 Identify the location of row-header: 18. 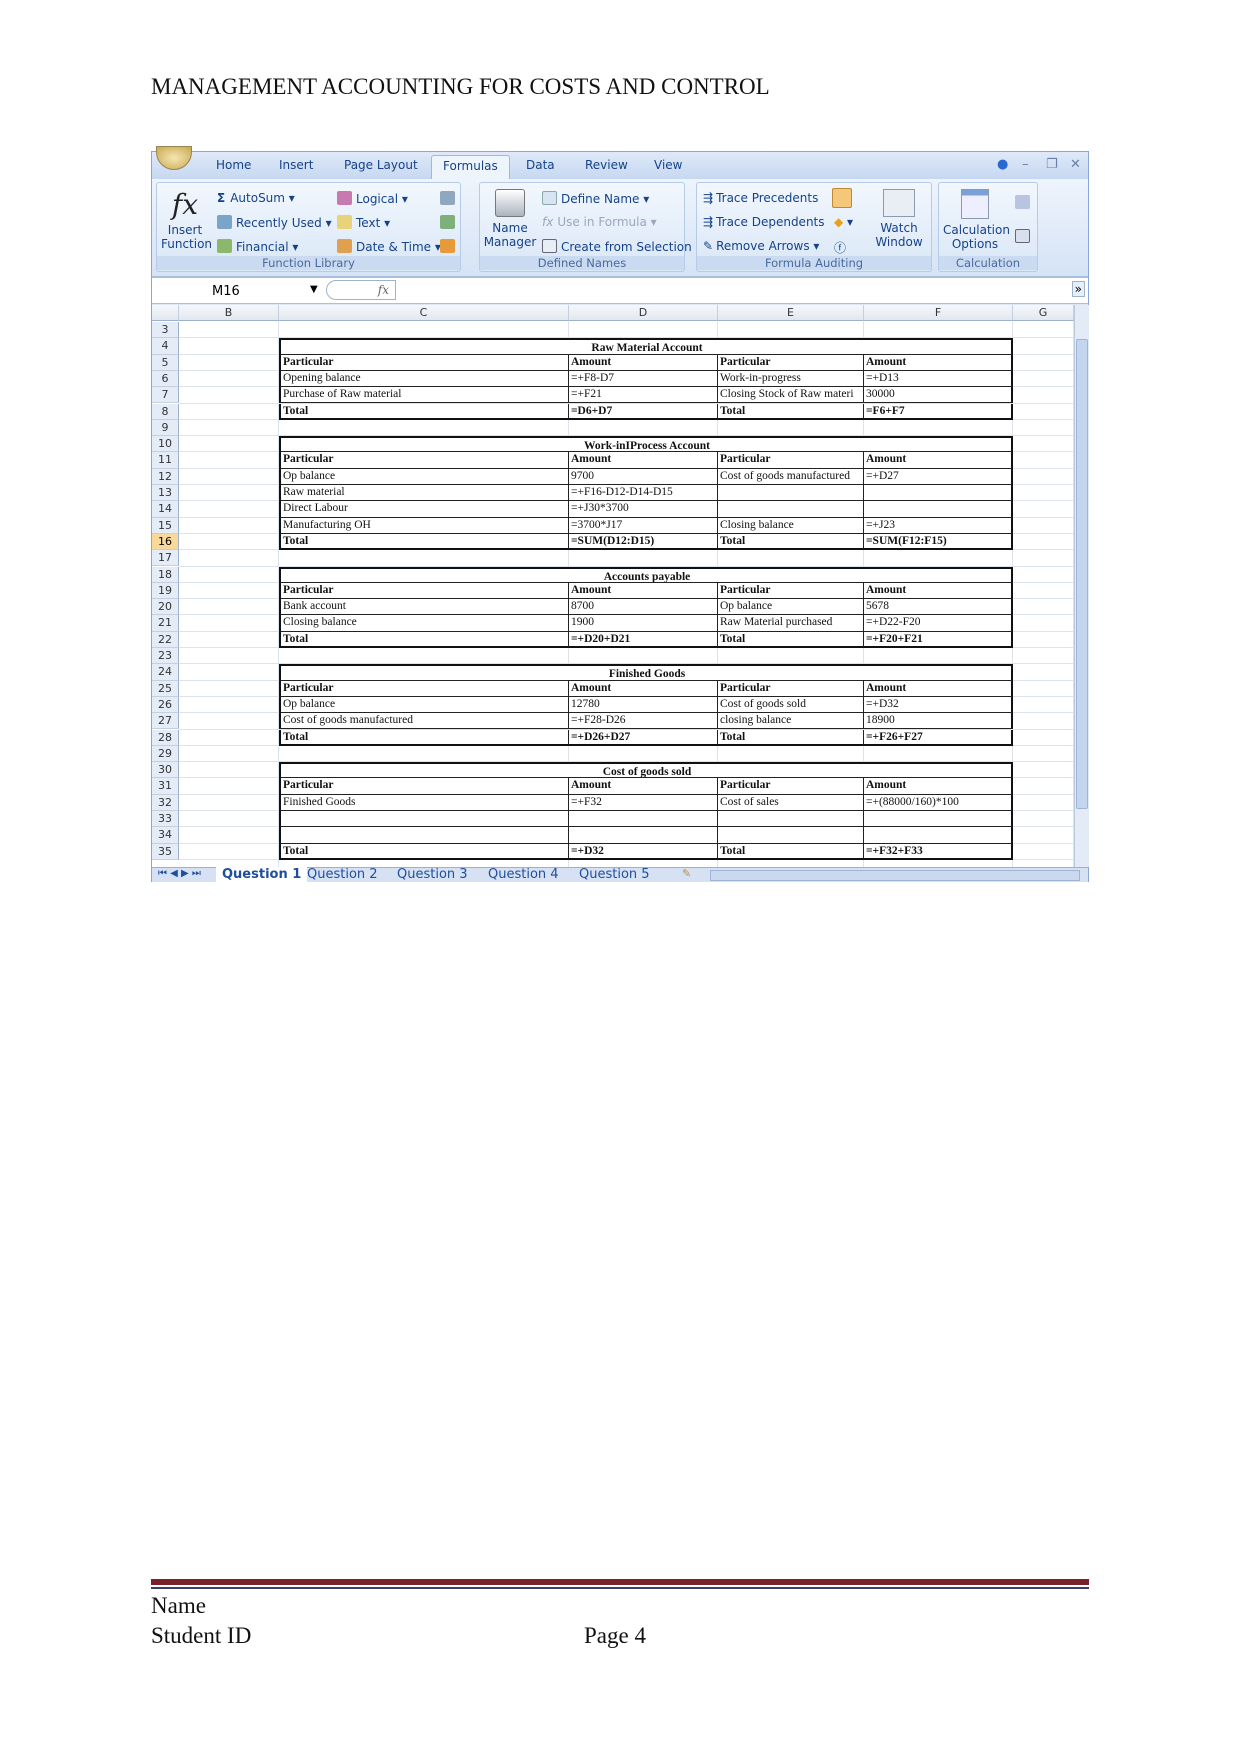
(165, 574).